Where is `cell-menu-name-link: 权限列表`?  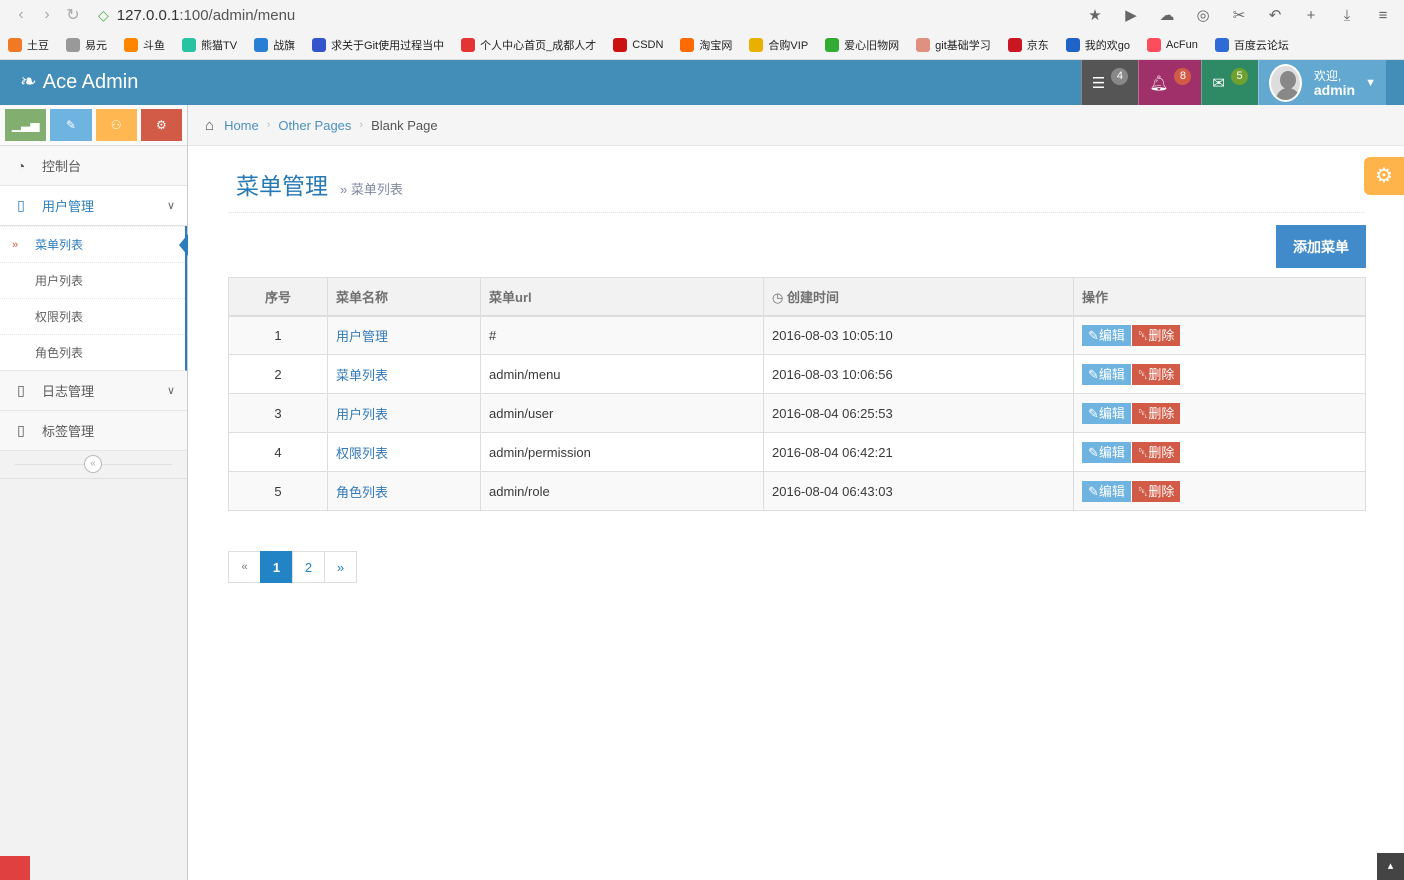 cell-menu-name-link: 权限列表 is located at coordinates (362, 453).